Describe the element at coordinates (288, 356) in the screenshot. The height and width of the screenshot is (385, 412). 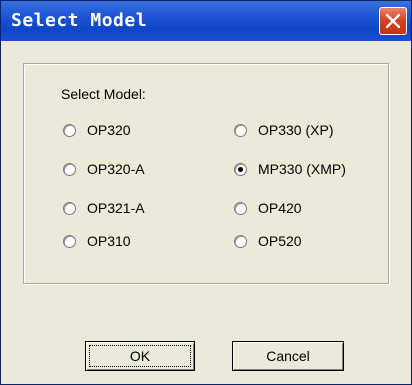
I see `cancel-button: Cancel` at that location.